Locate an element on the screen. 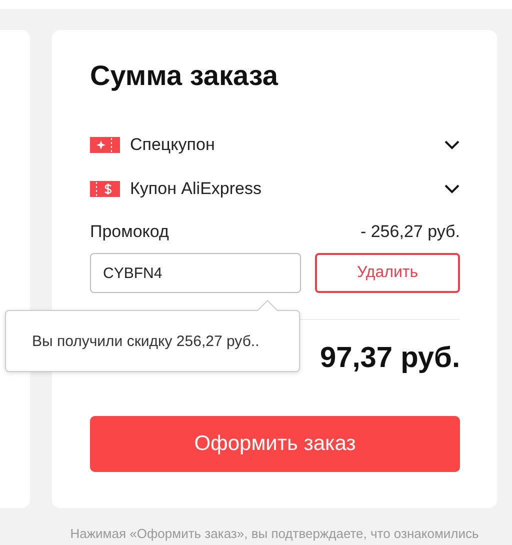 The height and width of the screenshot is (545, 512). coupon-label: Купон AliExpress is located at coordinates (196, 189).